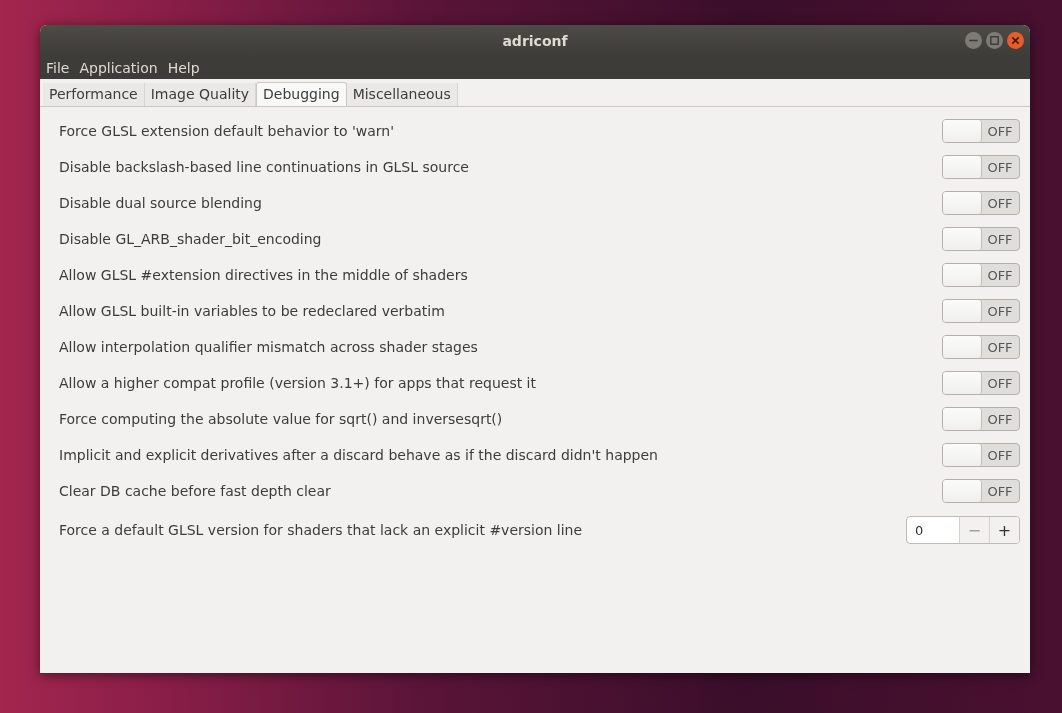  I want to click on option-label: Clear DB cache before fast depth clear, so click(195, 491).